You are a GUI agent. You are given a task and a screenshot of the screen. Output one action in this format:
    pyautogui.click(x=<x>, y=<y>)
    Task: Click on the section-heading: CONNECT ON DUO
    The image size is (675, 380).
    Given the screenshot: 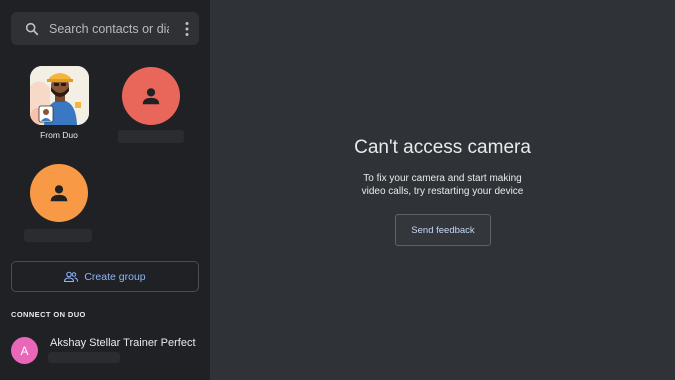 What is the action you would take?
    pyautogui.click(x=48, y=314)
    